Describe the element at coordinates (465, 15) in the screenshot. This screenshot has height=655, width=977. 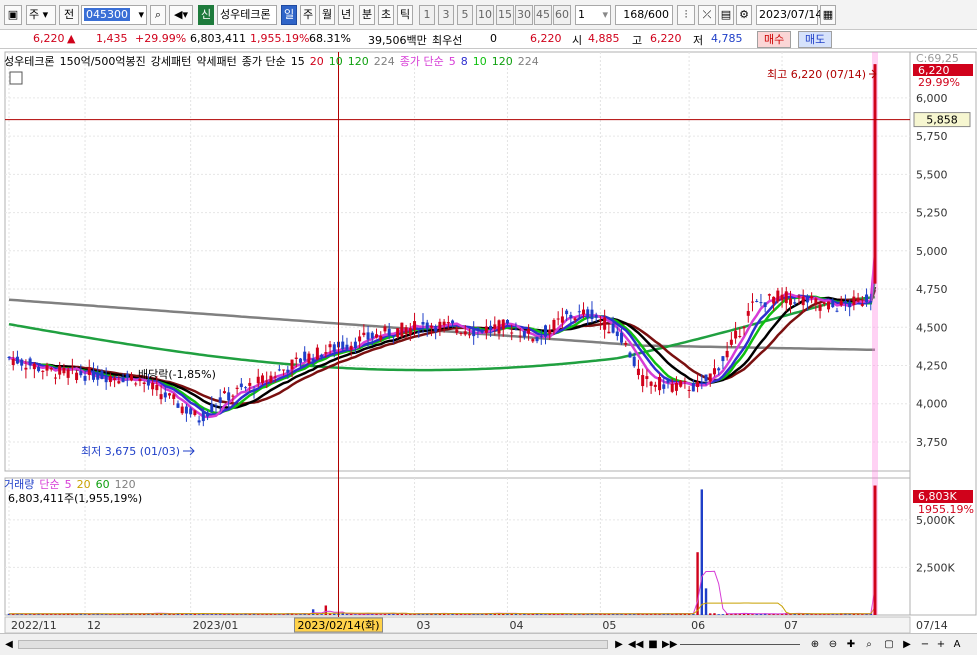
I see `interval-5: 5` at that location.